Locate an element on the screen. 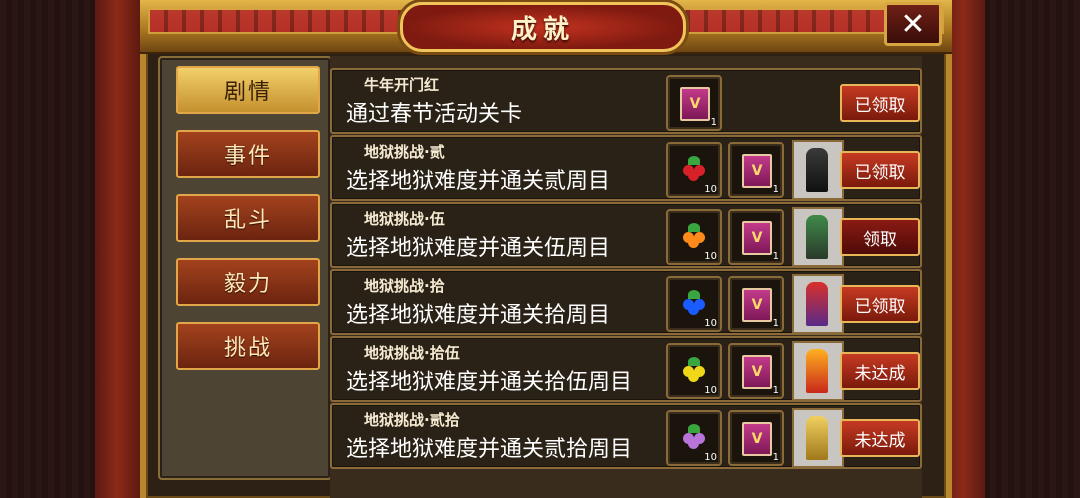  claim-button: 领取 is located at coordinates (880, 237).